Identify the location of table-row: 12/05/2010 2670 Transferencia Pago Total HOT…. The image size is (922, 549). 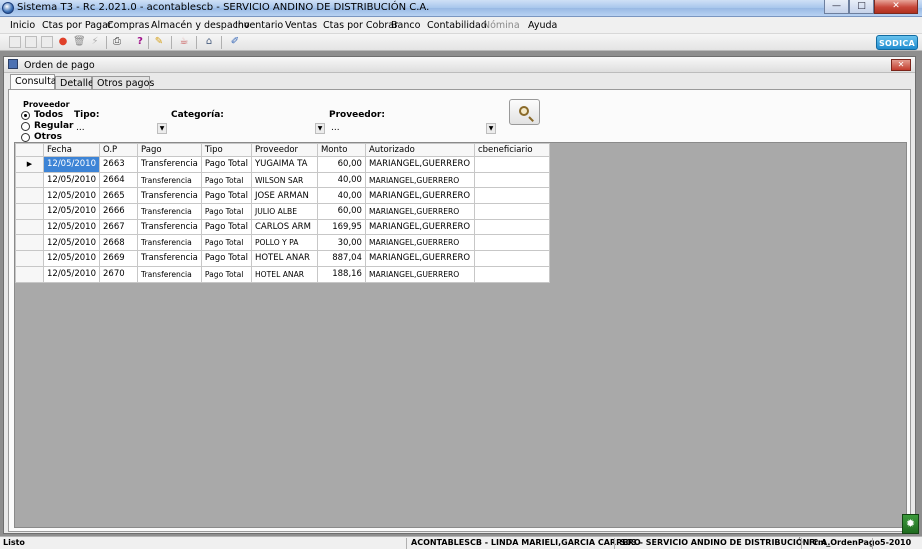
(282, 274).